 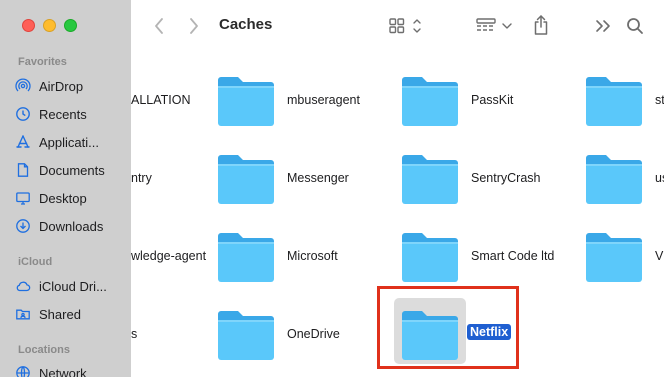 What do you see at coordinates (63, 198) in the screenshot?
I see `sidebar-item-label: Desktop` at bounding box center [63, 198].